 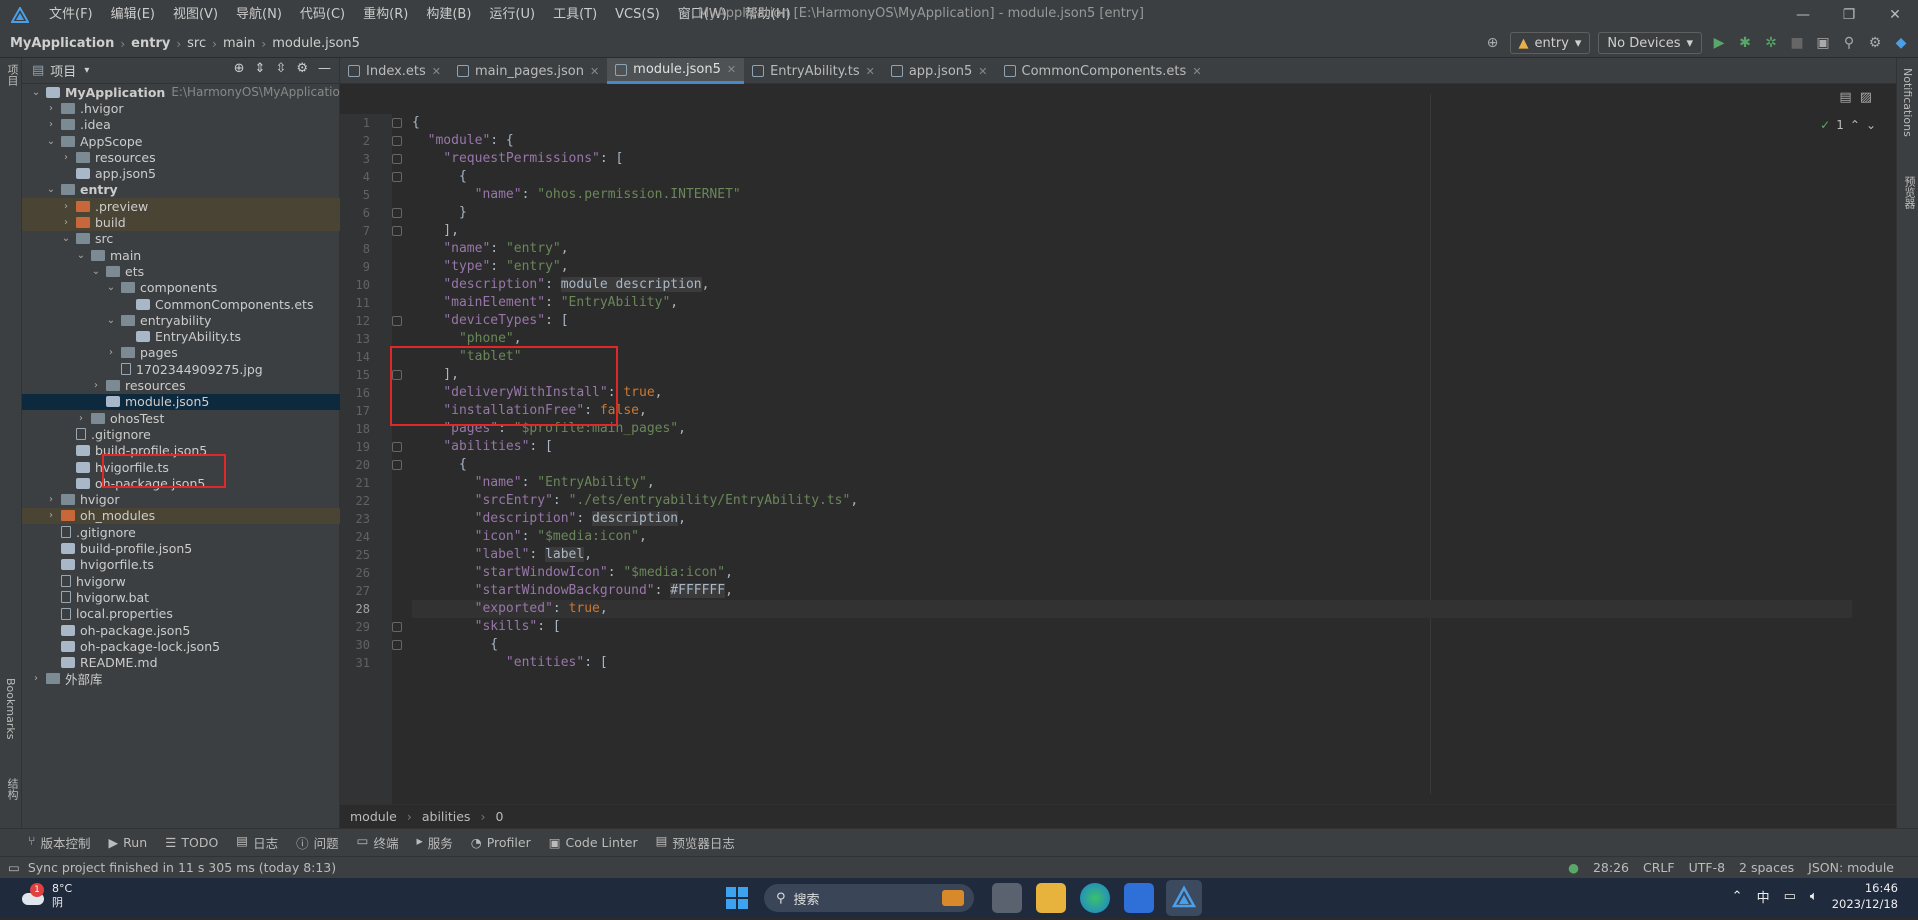 I want to click on tree-item: ⌄ MyApplication E:\HarmonyOS\MyApplicatio, so click(x=181, y=92).